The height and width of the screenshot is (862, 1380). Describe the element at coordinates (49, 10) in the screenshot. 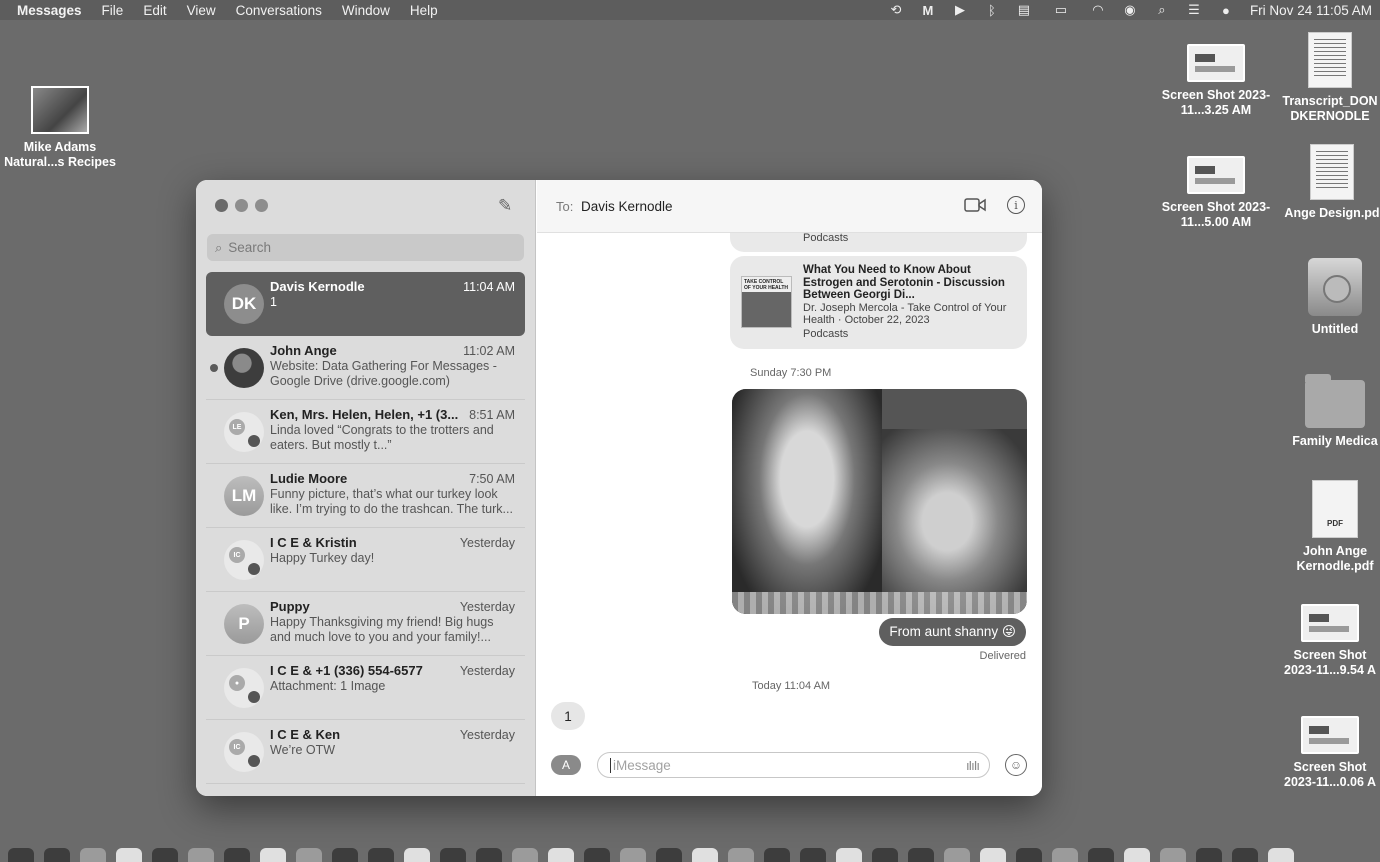

I see `menu-app-messages: Messages` at that location.